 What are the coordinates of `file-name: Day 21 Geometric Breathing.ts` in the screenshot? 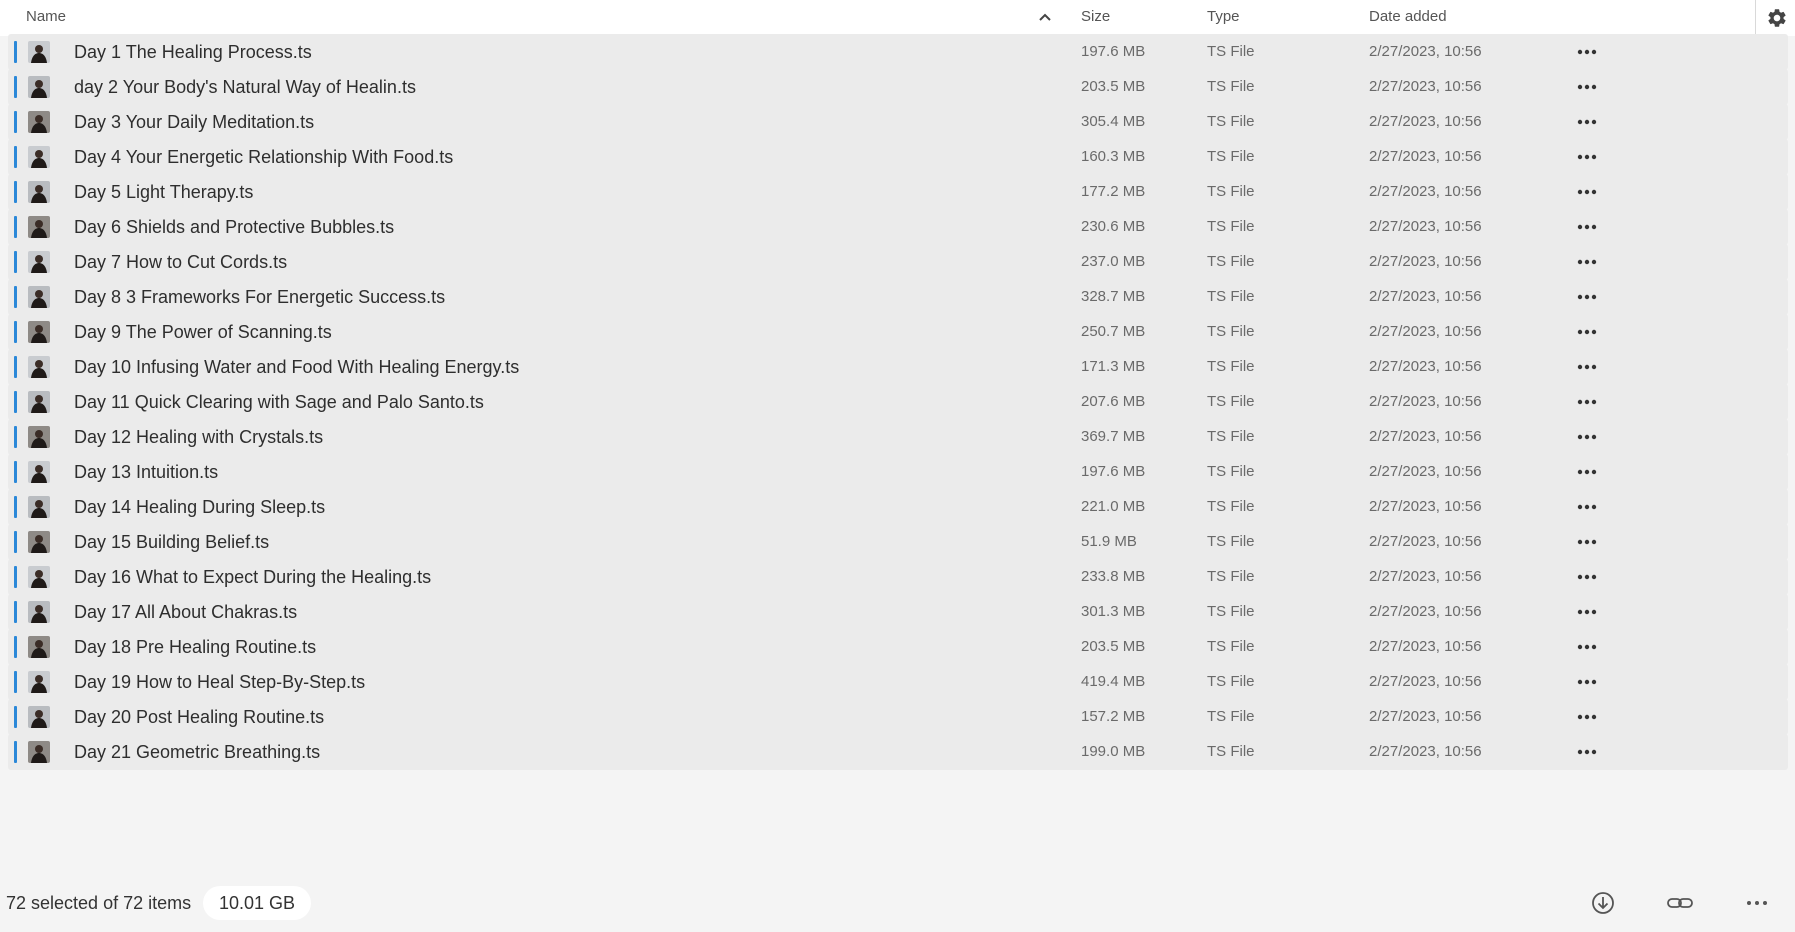 It's located at (197, 752).